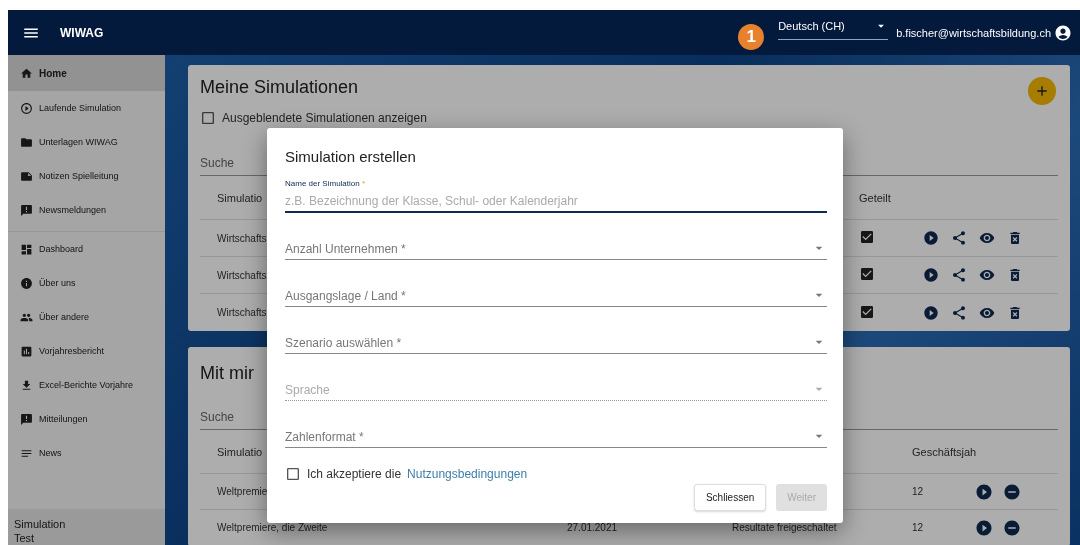 This screenshot has width=1080, height=545. What do you see at coordinates (242, 491) in the screenshot?
I see `table-cell: Weltpremie` at bounding box center [242, 491].